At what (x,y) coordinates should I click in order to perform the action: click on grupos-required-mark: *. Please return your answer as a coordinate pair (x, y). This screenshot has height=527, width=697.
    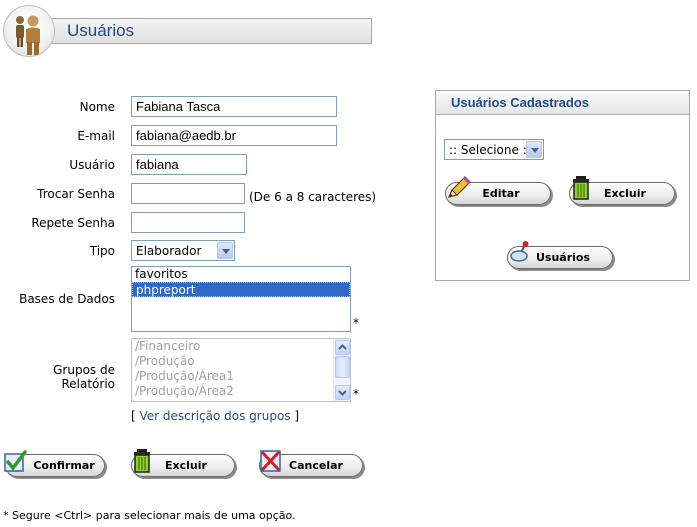
    Looking at the image, I should click on (356, 394).